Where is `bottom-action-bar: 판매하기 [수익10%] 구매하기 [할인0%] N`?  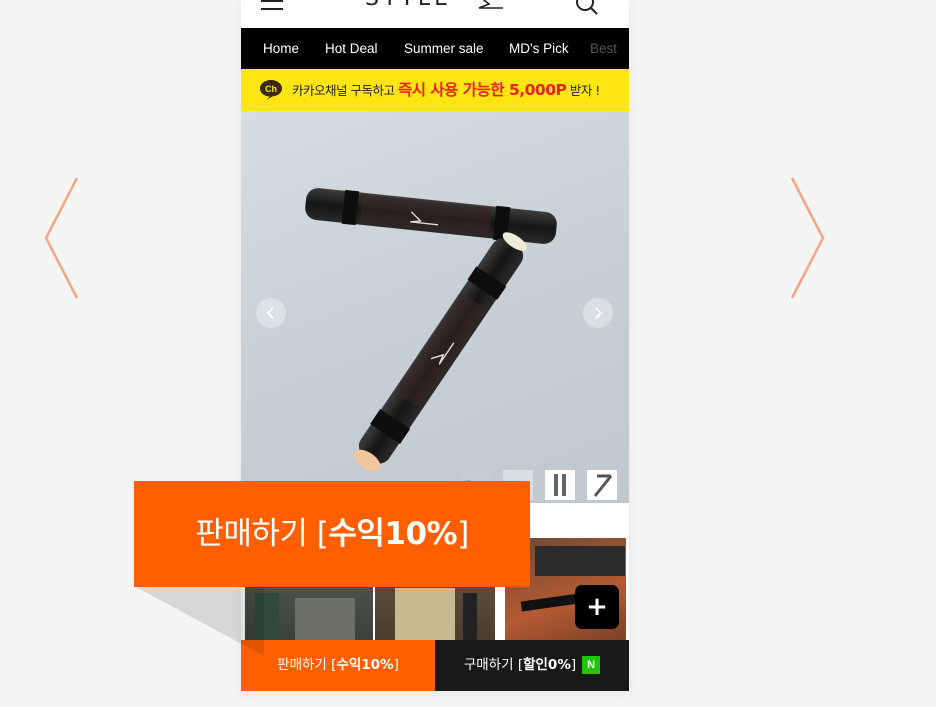
bottom-action-bar: 판매하기 [수익10%] 구매하기 [할인0%] N is located at coordinates (435, 665).